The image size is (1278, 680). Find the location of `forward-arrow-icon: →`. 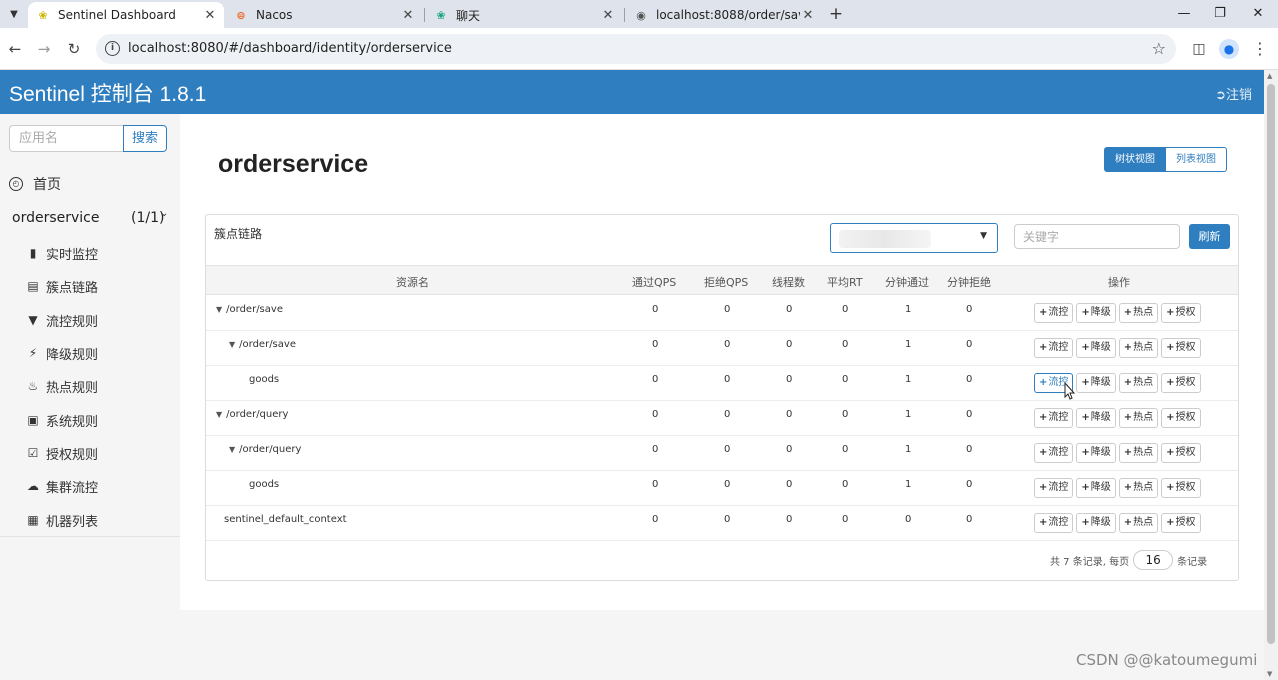

forward-arrow-icon: → is located at coordinates (44, 49).